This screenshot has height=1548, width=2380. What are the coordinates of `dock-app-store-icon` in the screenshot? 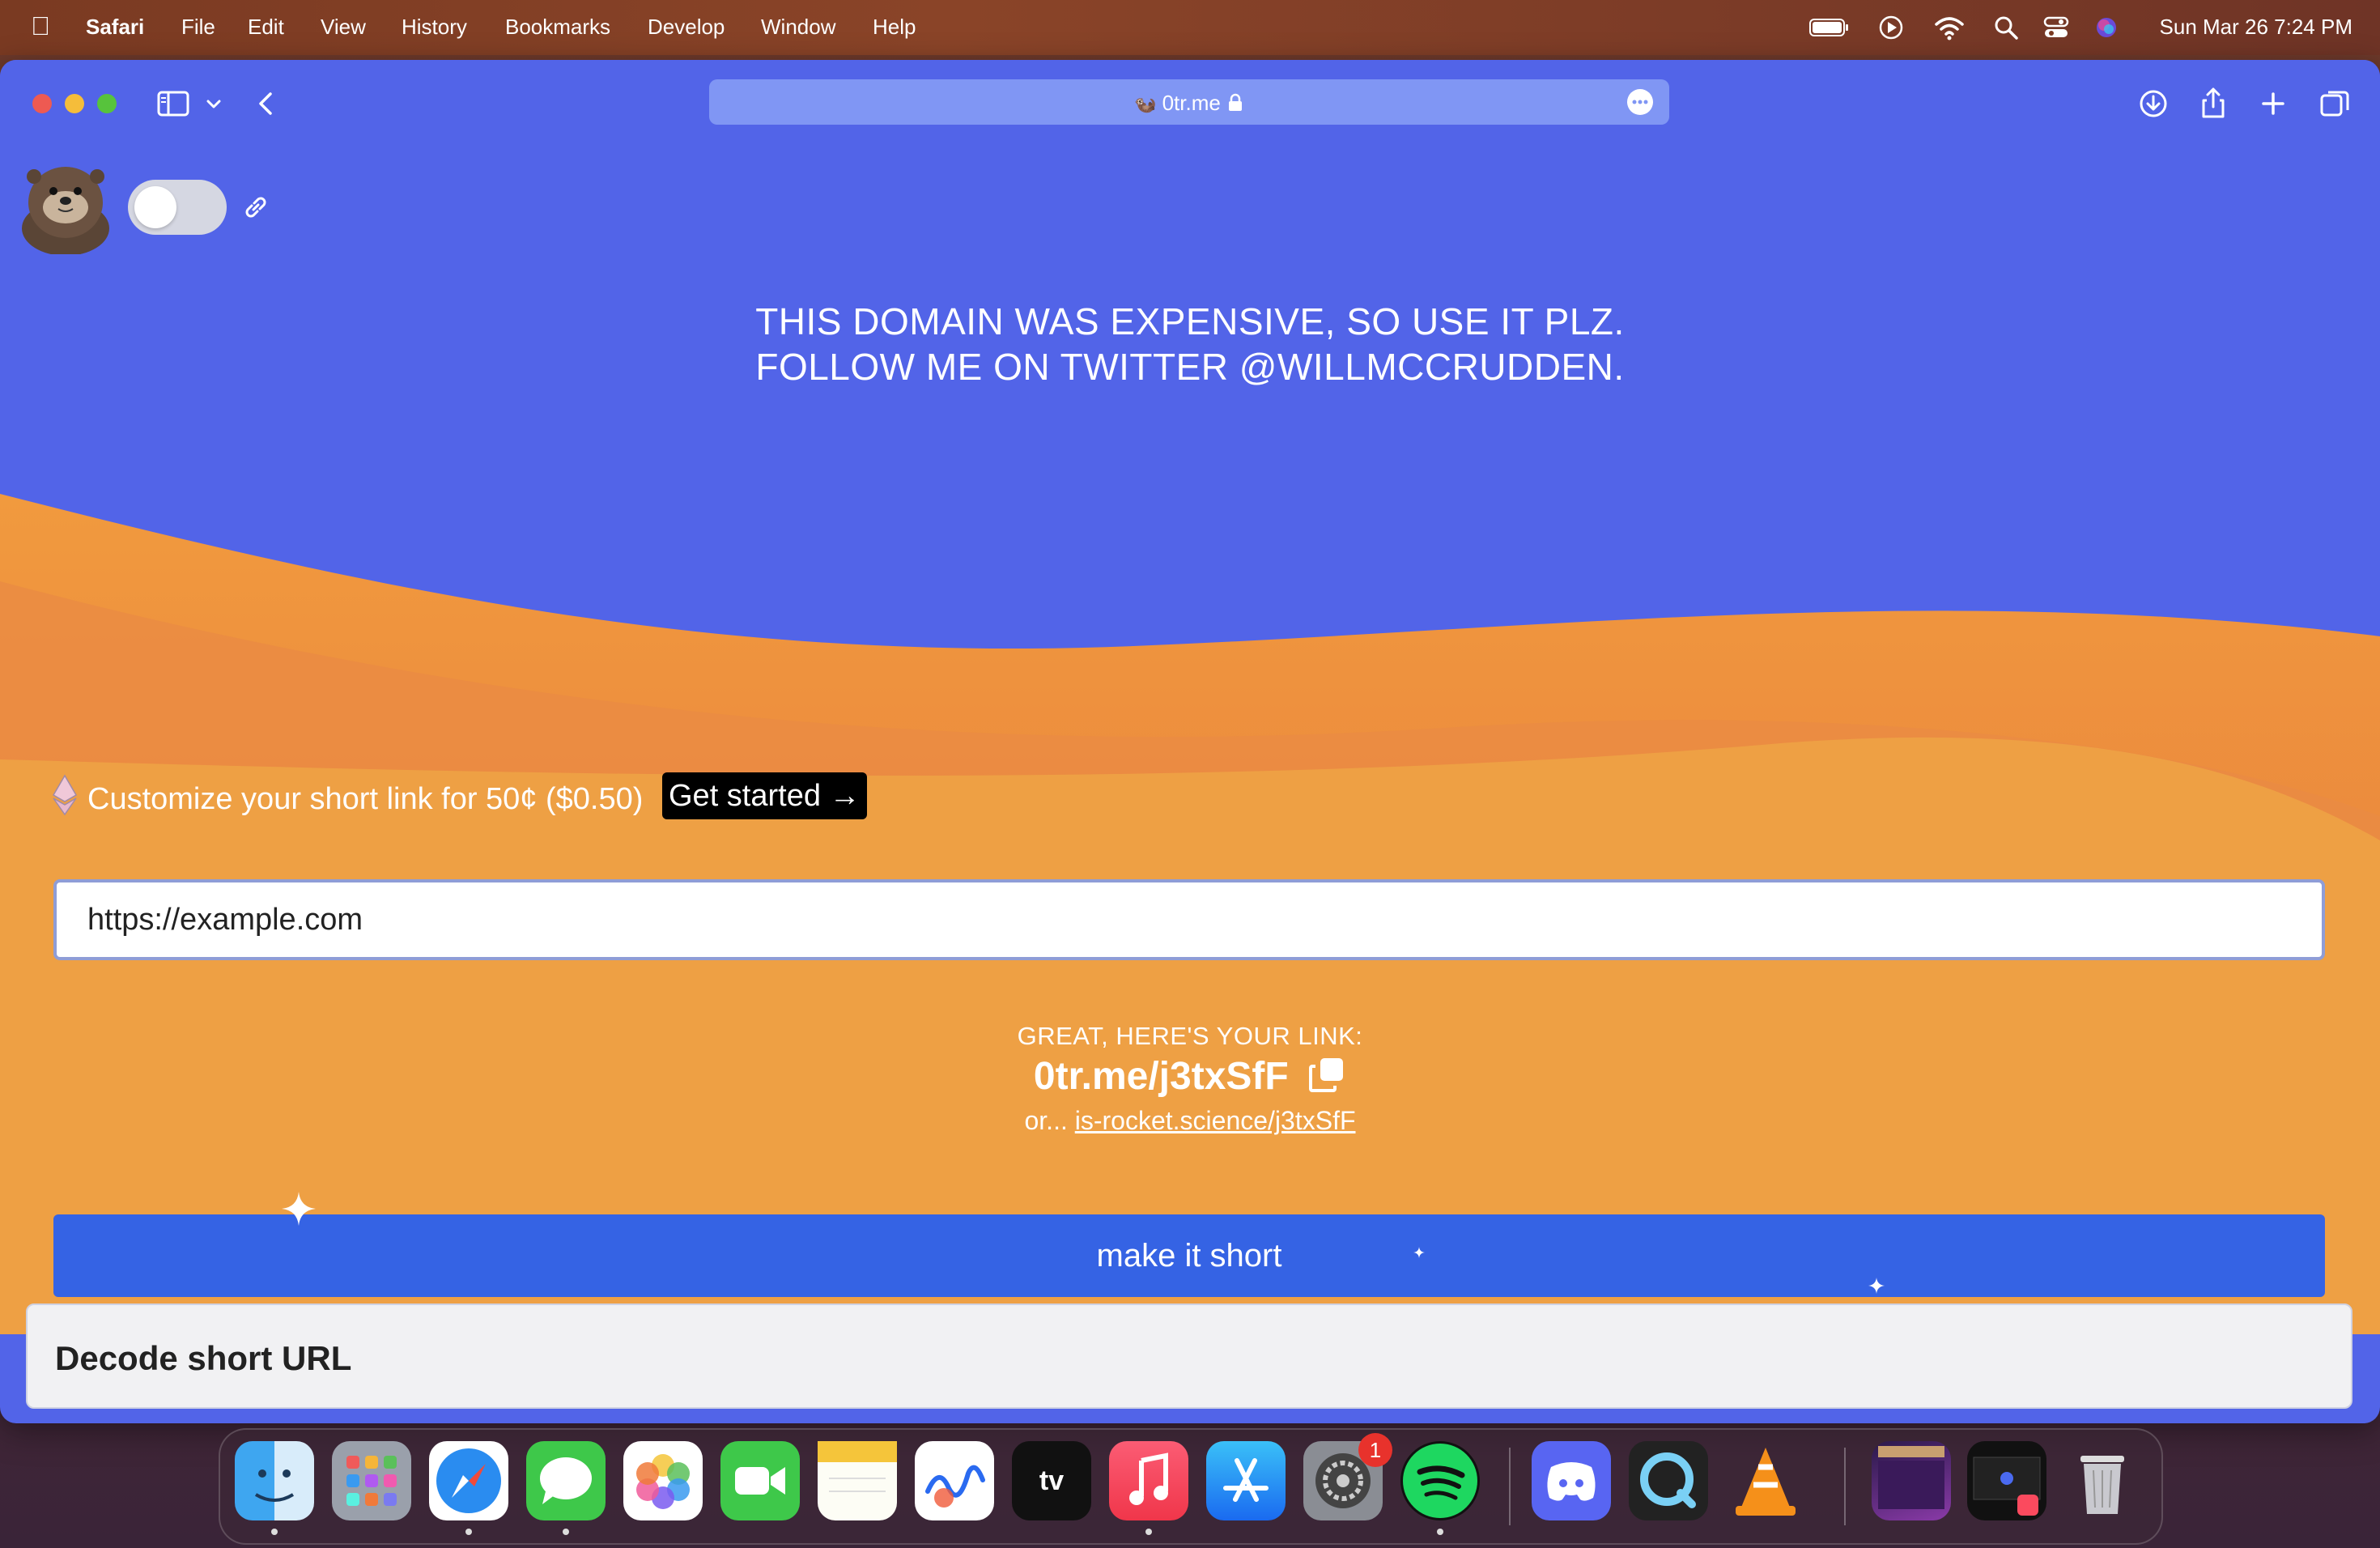 It's located at (1246, 1481).